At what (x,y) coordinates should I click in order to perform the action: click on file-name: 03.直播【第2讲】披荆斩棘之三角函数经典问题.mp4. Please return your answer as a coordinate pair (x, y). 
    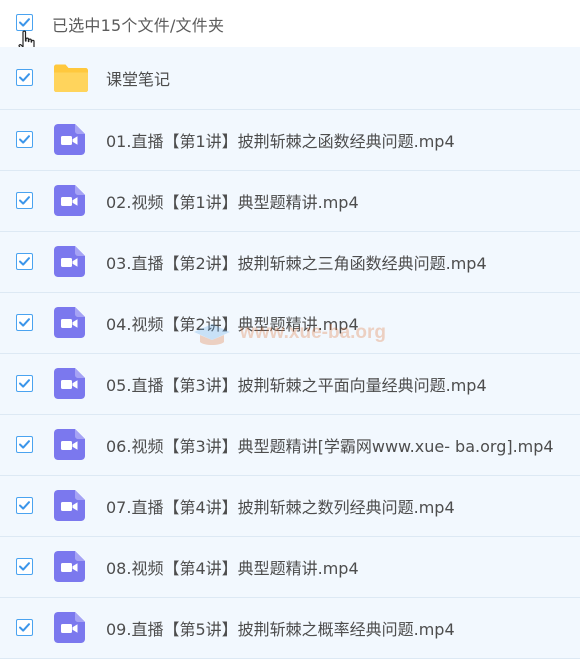
    Looking at the image, I should click on (296, 263).